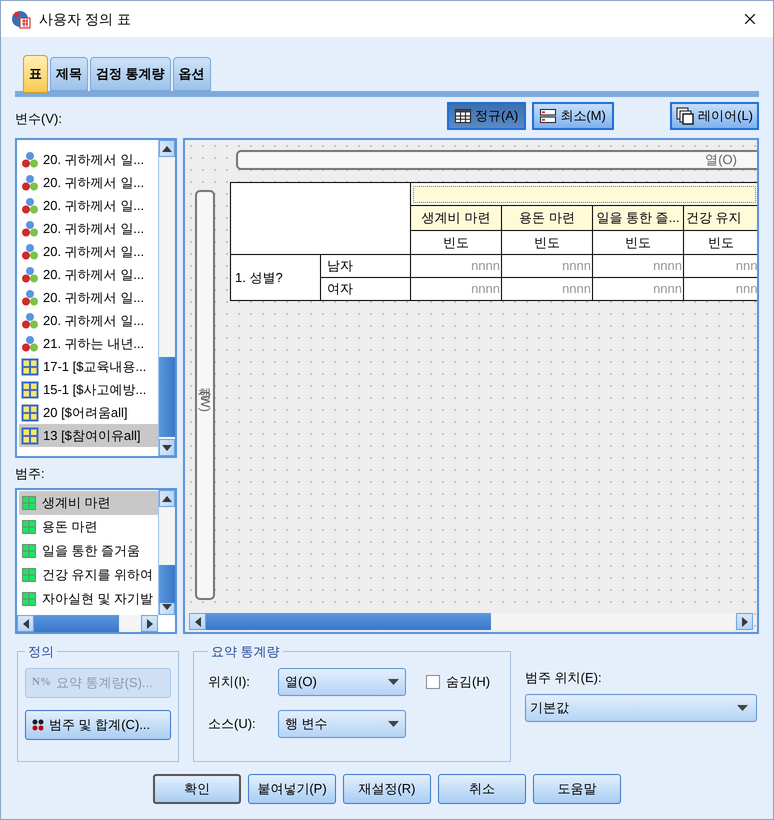 Image resolution: width=774 pixels, height=820 pixels. I want to click on variable-item: 13 [$참여이유all], so click(88, 435).